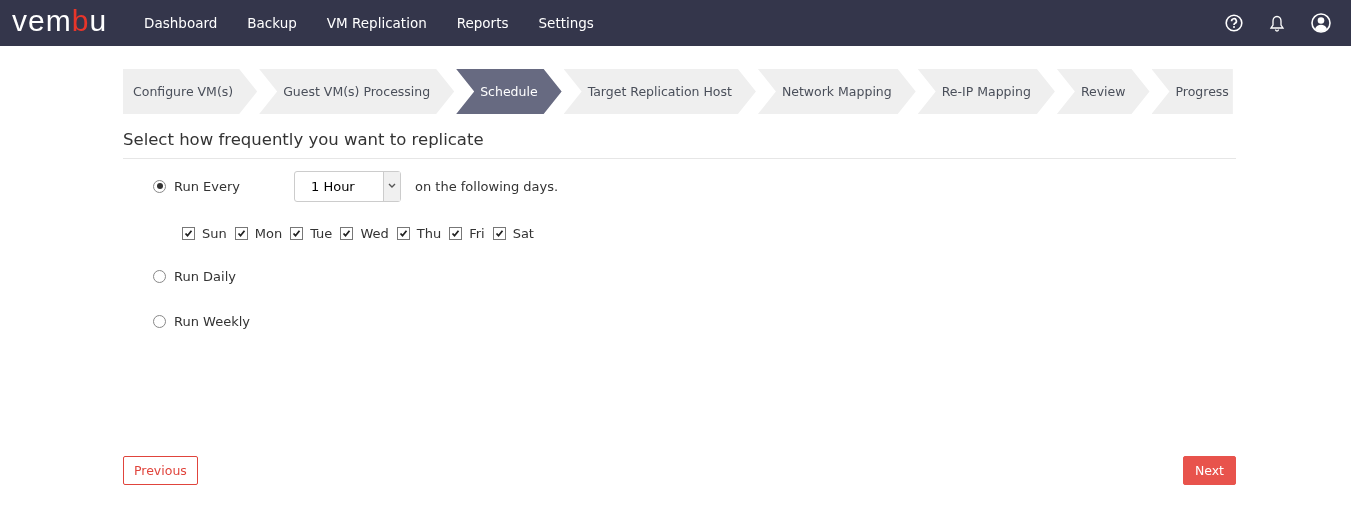 This screenshot has height=514, width=1351. I want to click on day-label: Wed, so click(374, 233).